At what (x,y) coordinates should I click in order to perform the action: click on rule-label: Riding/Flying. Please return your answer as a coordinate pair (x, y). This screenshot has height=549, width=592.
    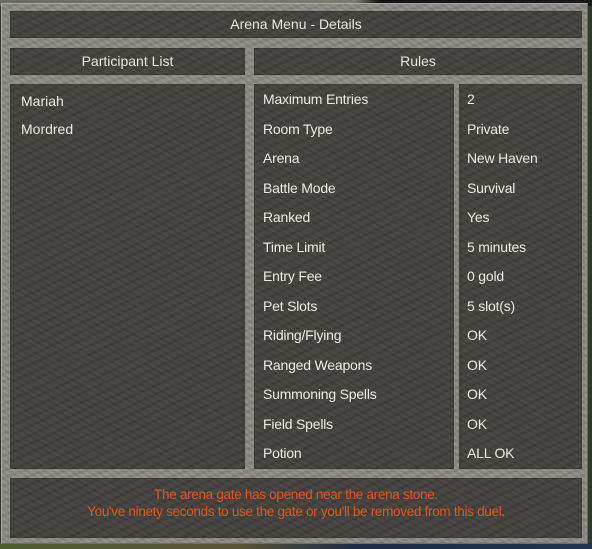
    Looking at the image, I should click on (302, 335).